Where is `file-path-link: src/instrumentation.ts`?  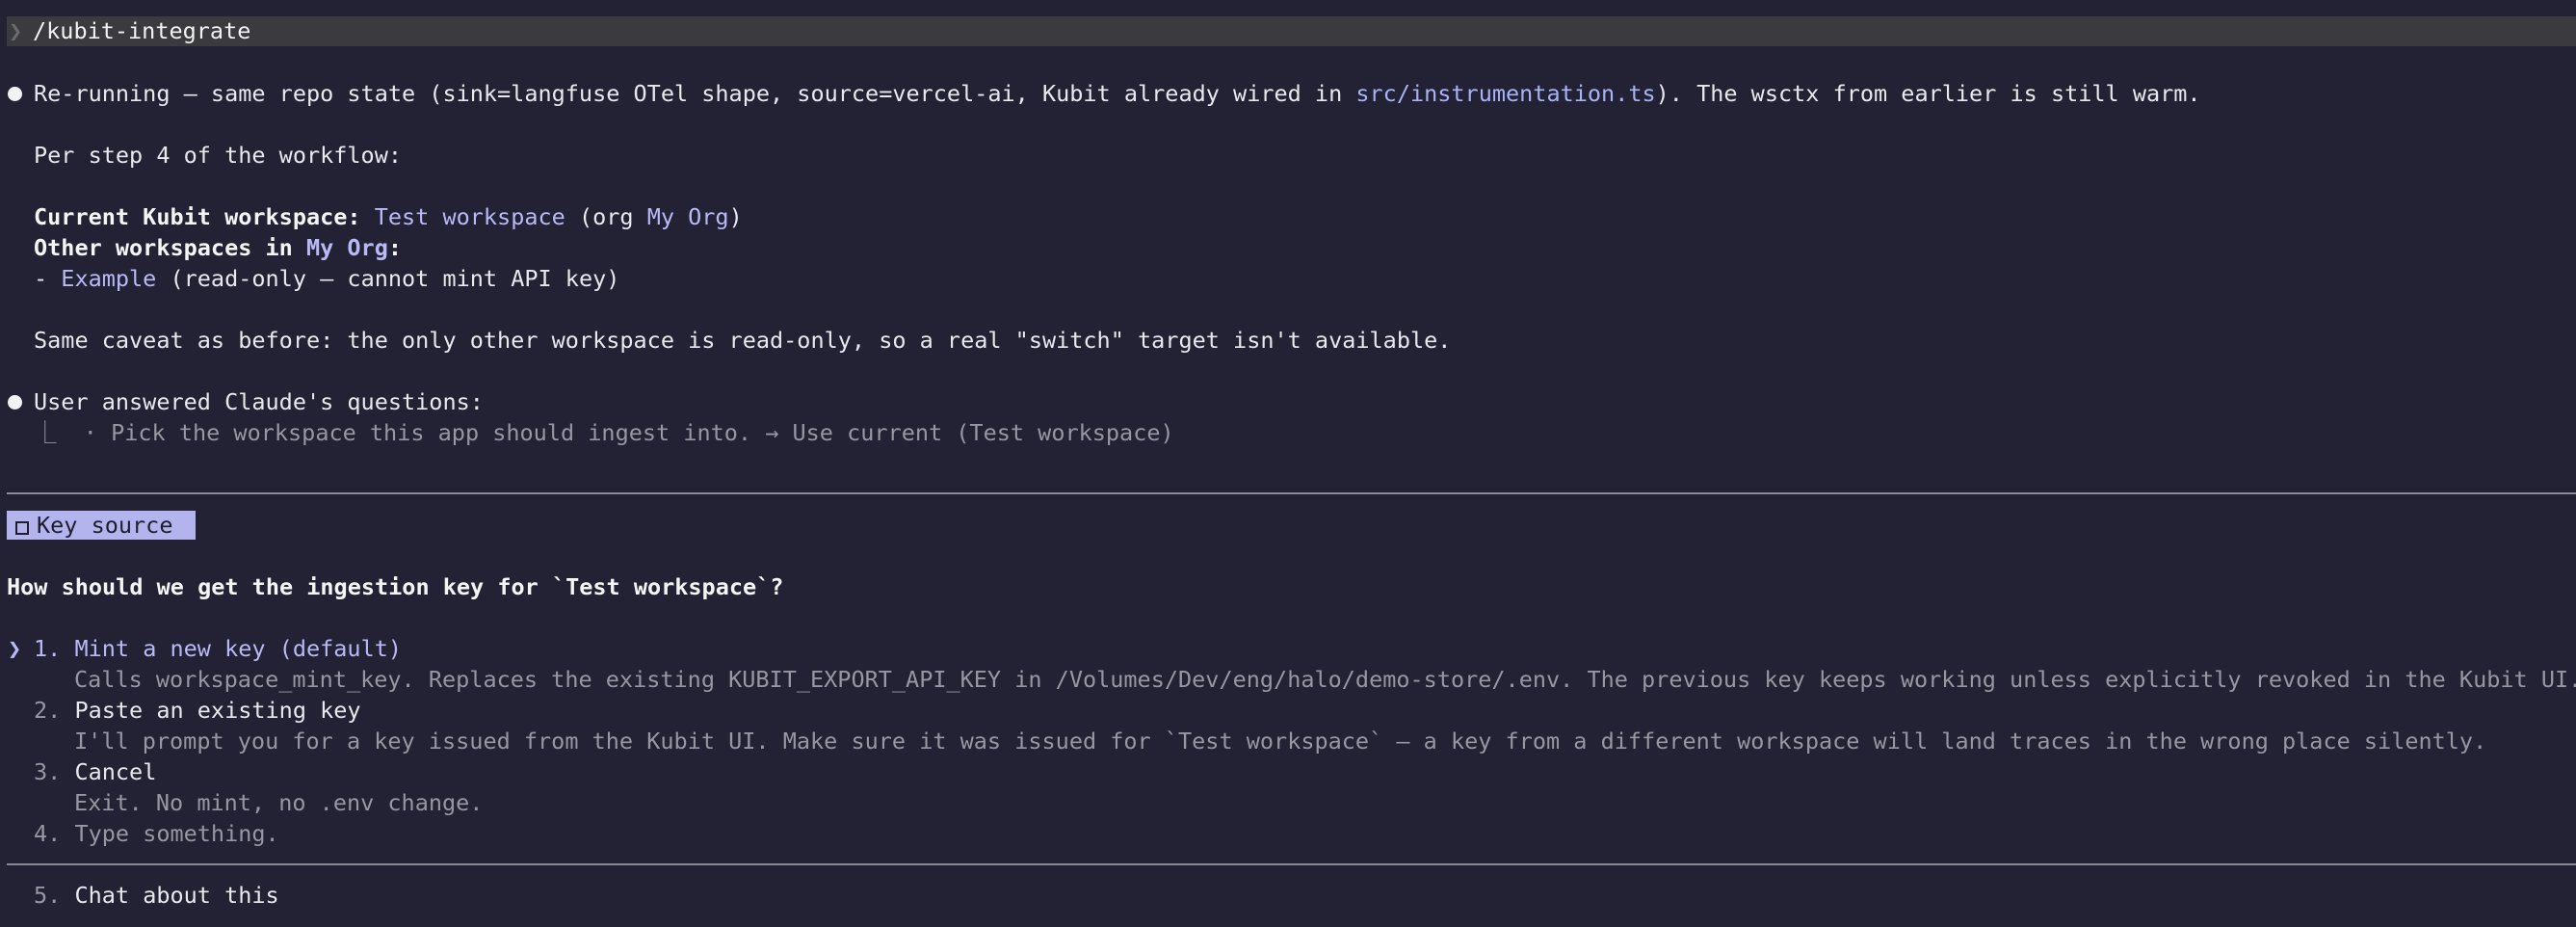
file-path-link: src/instrumentation.ts is located at coordinates (1505, 93).